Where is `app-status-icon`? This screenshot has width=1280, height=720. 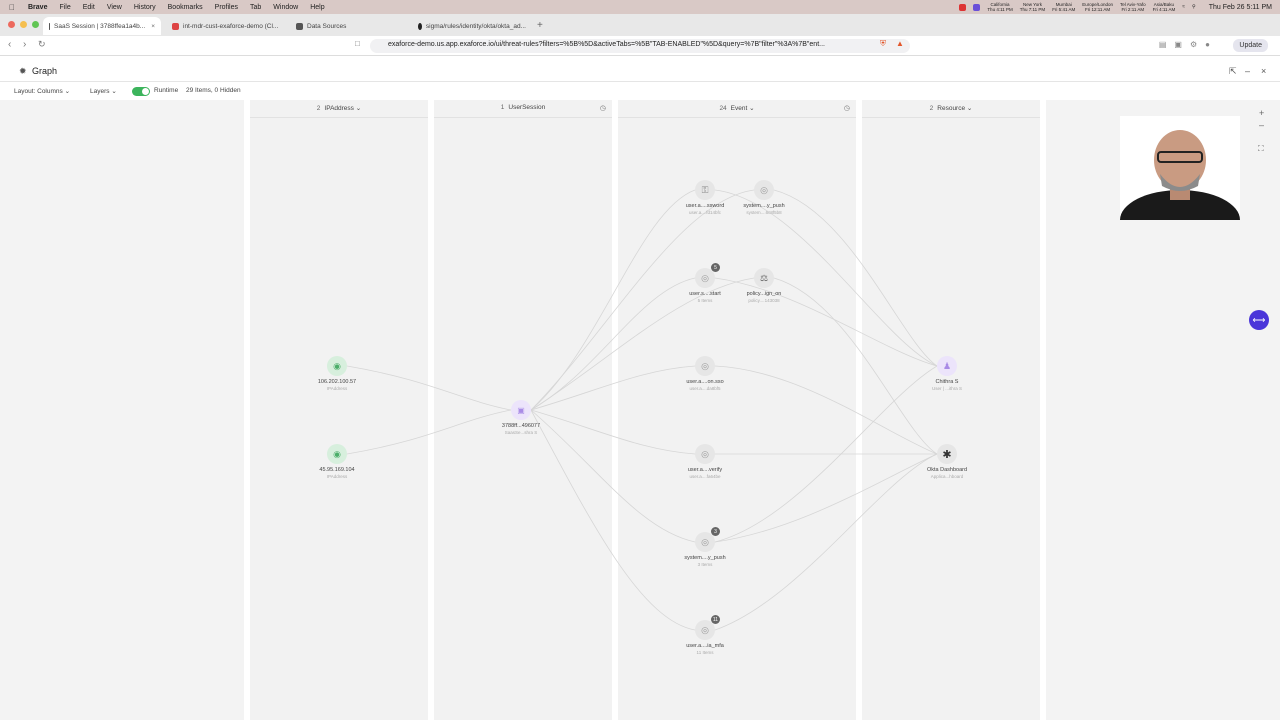
app-status-icon is located at coordinates (977, 7).